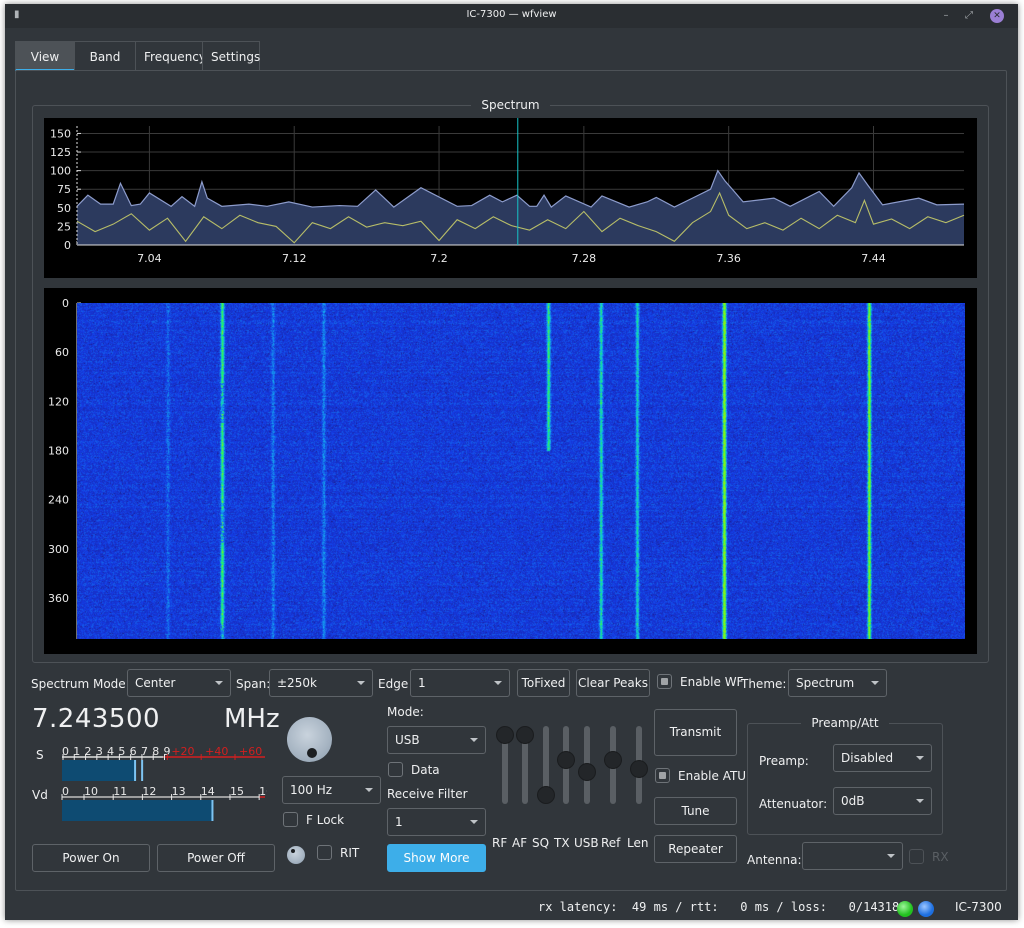 Image resolution: width=1024 pixels, height=928 pixels. I want to click on scale-label: 11, so click(120, 791).